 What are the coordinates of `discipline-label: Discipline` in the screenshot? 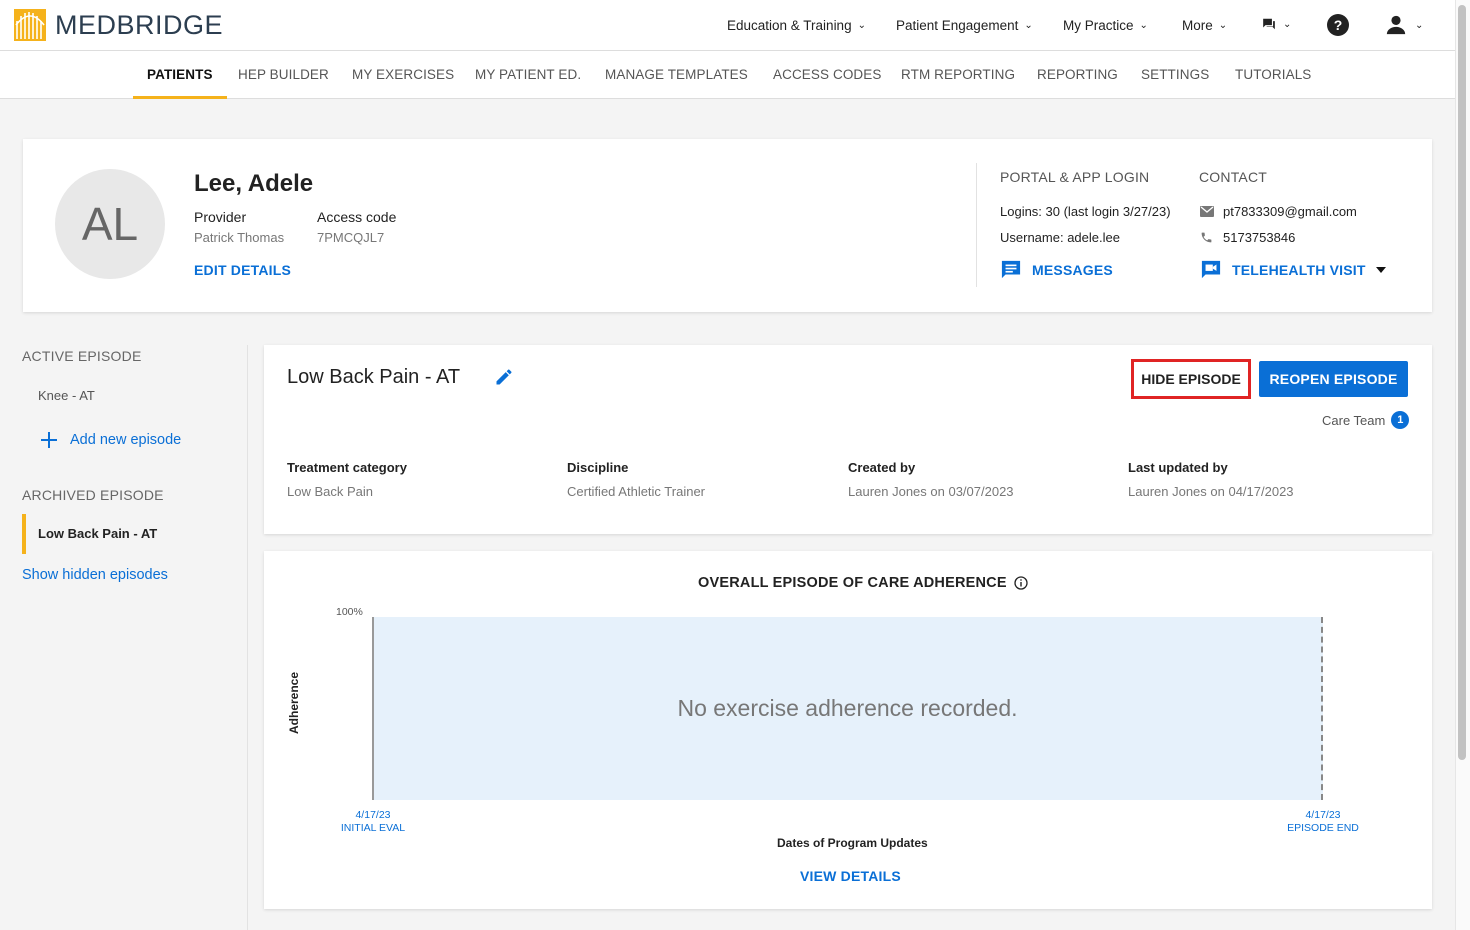 It's located at (598, 467).